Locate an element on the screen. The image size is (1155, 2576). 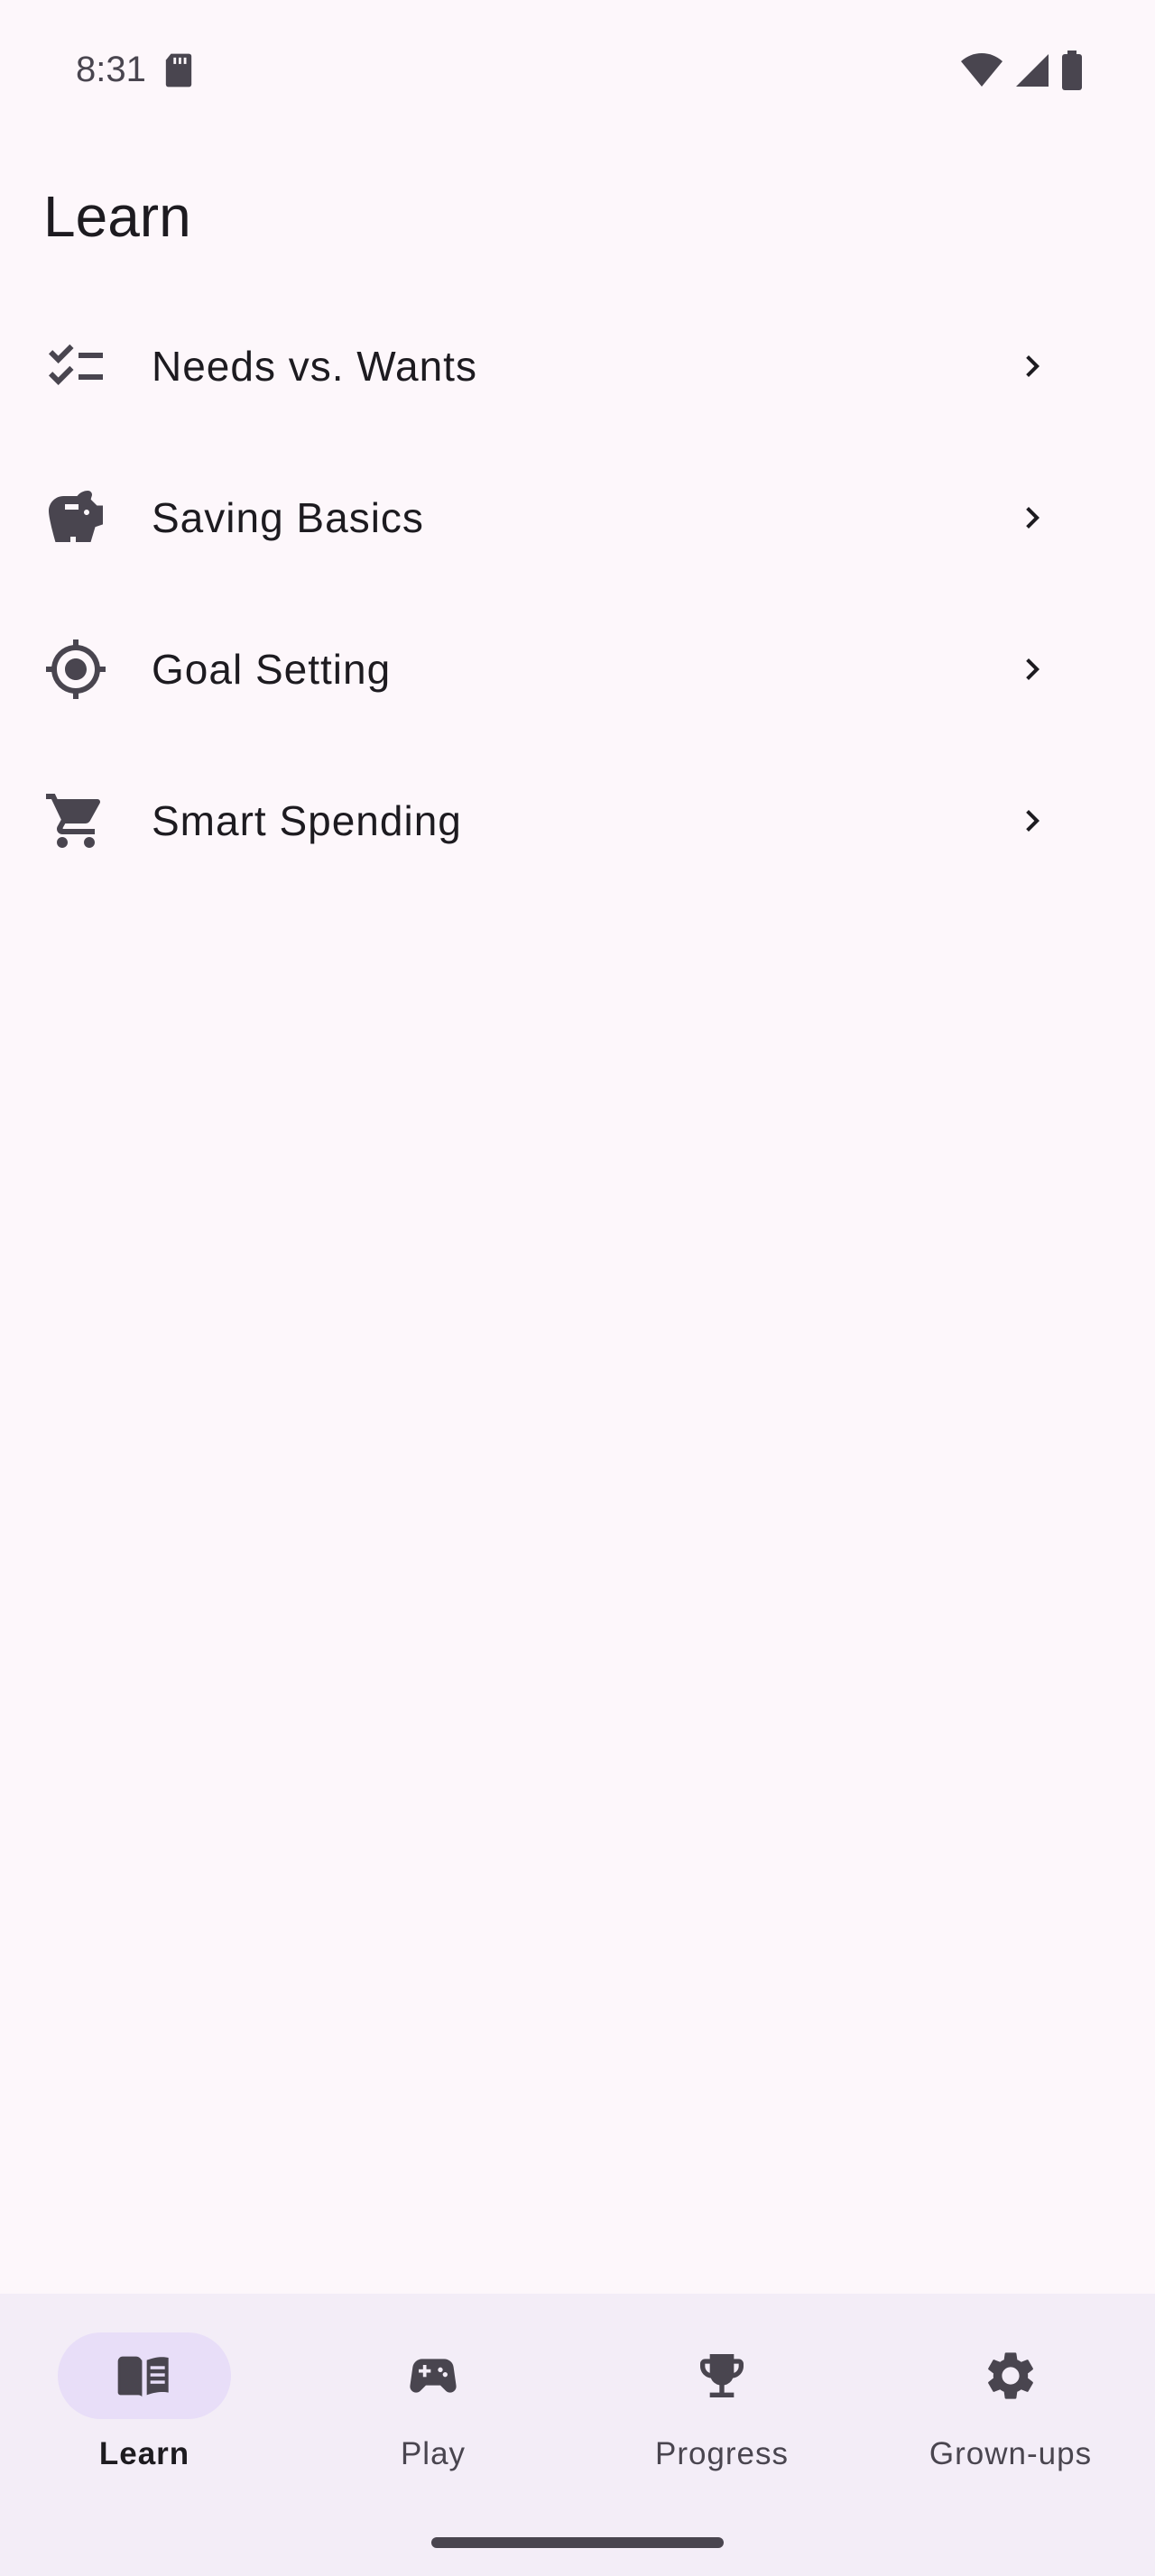
gamepad-icon is located at coordinates (433, 2376).